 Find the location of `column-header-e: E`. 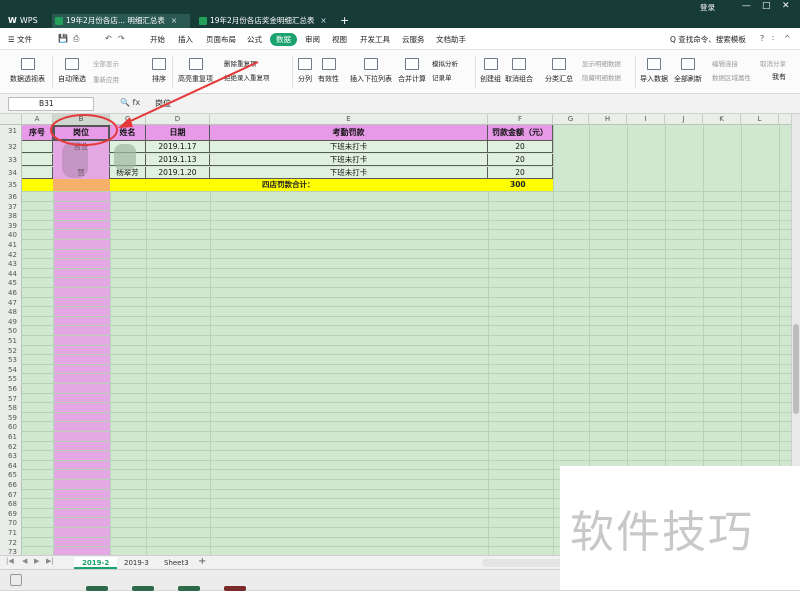

column-header-e: E is located at coordinates (349, 119).